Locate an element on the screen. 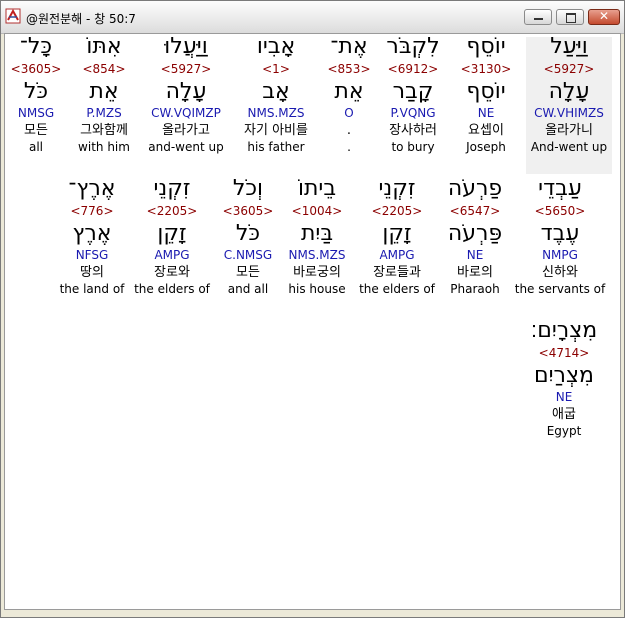 The height and width of the screenshot is (618, 625). word-block: מִצְרָיִם׃ <4714> מִצְרַיִם NE 애굽 Egypt is located at coordinates (564, 378).